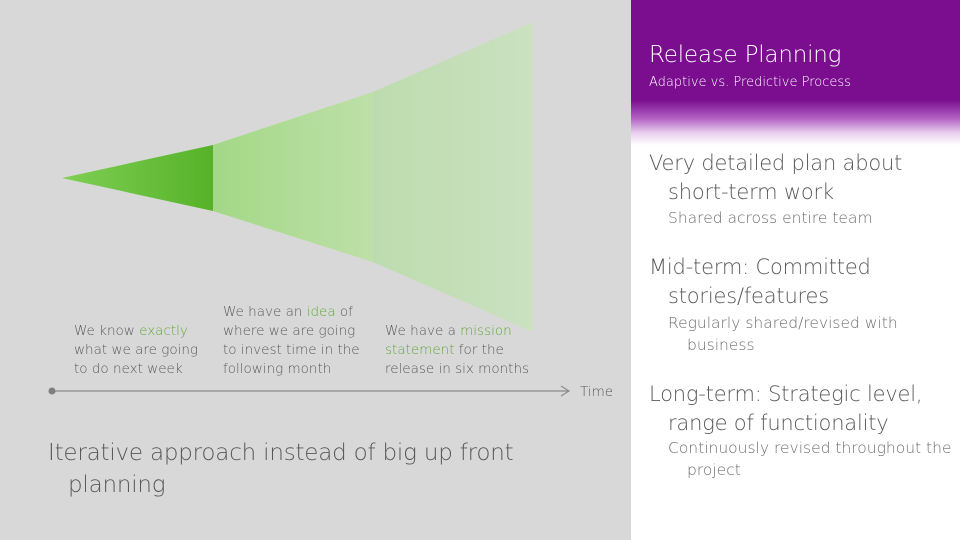 The height and width of the screenshot is (540, 960). What do you see at coordinates (453, 177) in the screenshot?
I see `funnel-segment-long-term` at bounding box center [453, 177].